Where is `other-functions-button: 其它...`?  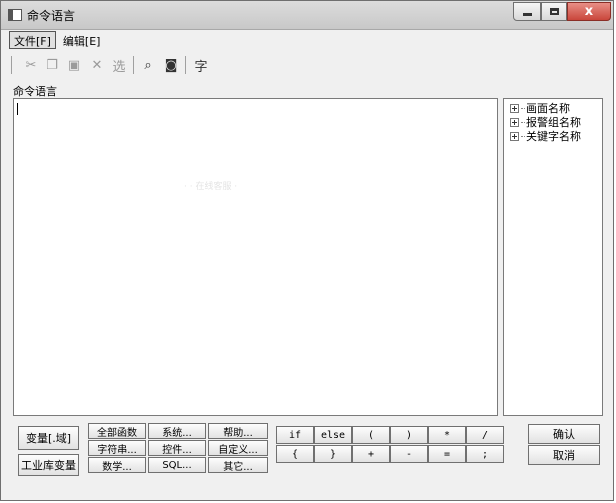 other-functions-button: 其它... is located at coordinates (238, 465).